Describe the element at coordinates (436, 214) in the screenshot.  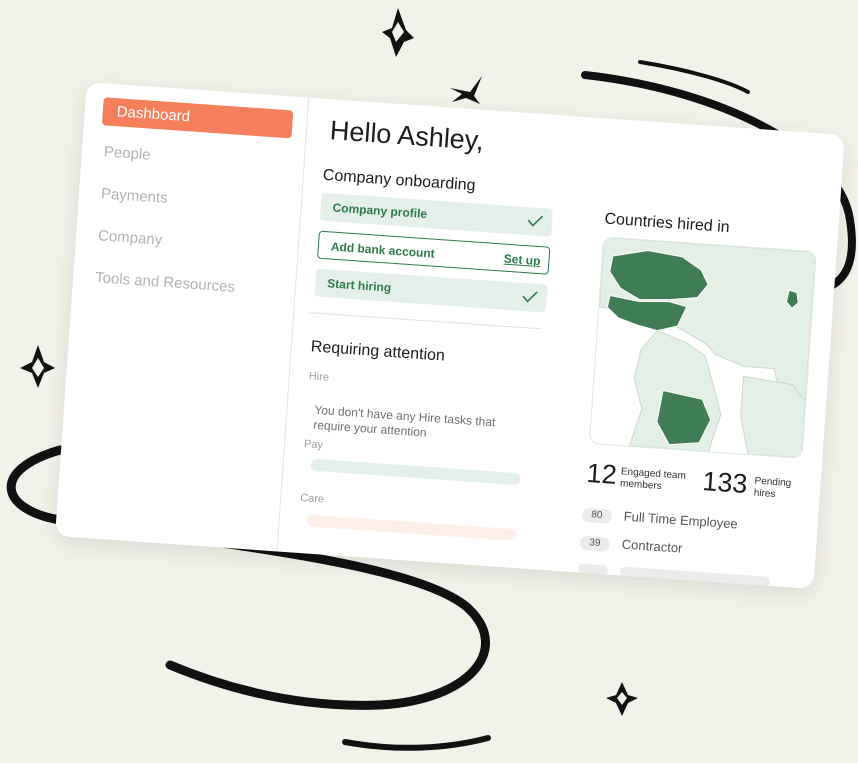
I see `task-company-profile: Company profile` at that location.